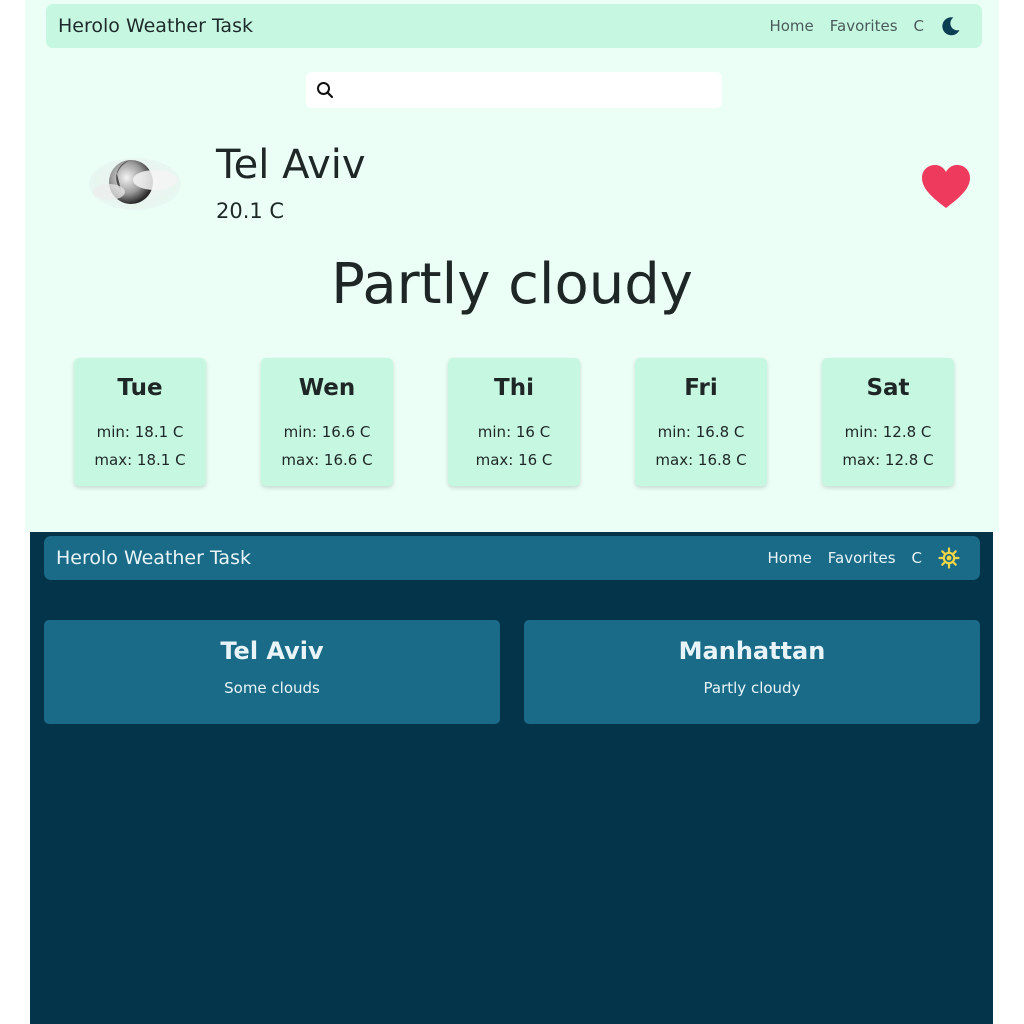 This screenshot has height=1024, width=1024. What do you see at coordinates (327, 432) in the screenshot?
I see `forecast-min: min: 16.6 C` at bounding box center [327, 432].